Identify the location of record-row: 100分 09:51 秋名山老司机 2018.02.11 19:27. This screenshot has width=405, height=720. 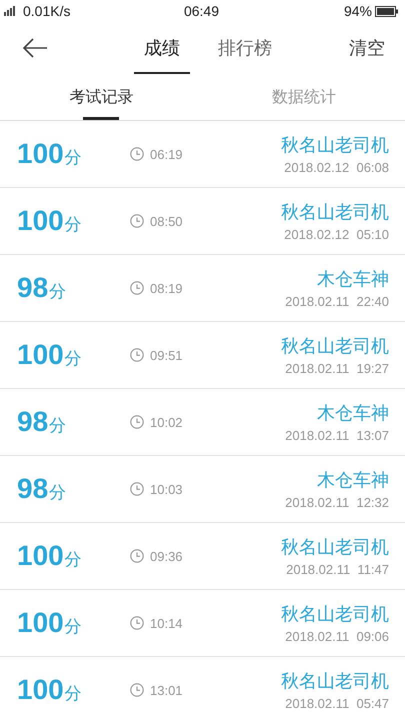
(202, 355).